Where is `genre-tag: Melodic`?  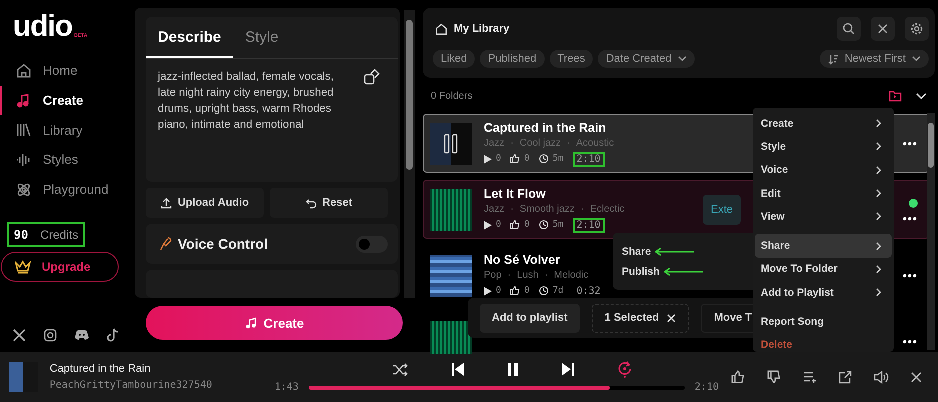
genre-tag: Melodic is located at coordinates (571, 275).